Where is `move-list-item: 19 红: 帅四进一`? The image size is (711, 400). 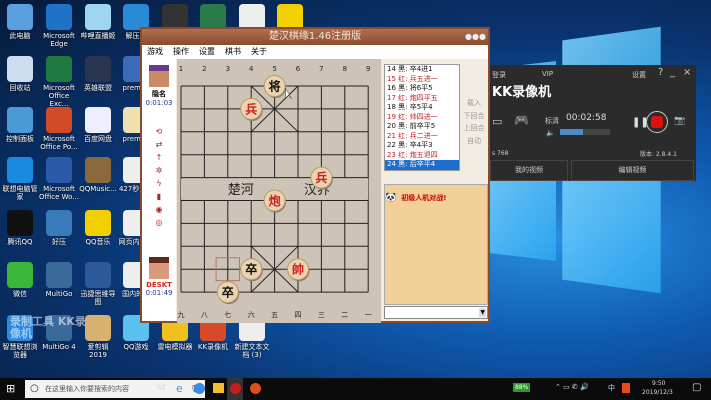
move-list-item: 19 红: 帅四进一 is located at coordinates (422, 118).